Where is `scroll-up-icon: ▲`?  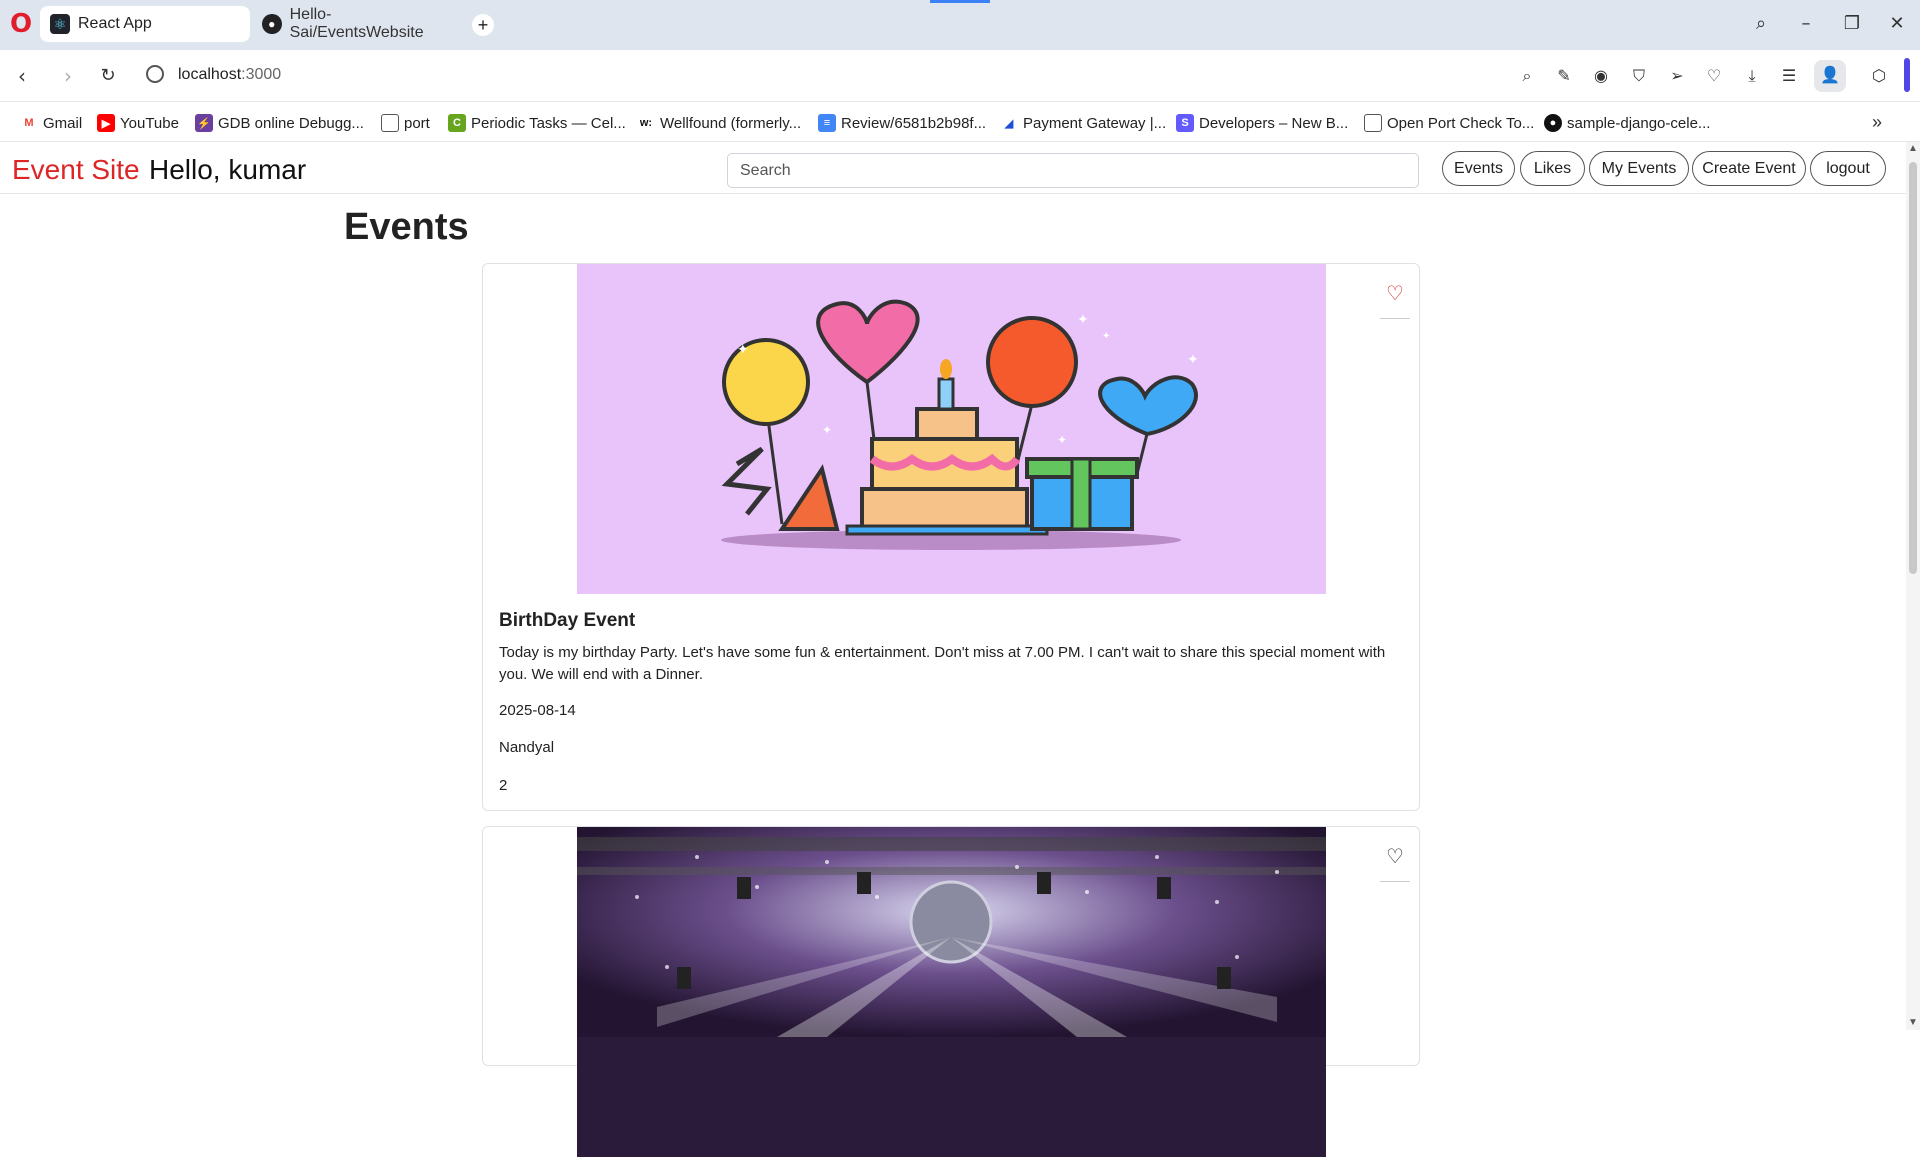 scroll-up-icon: ▲ is located at coordinates (1913, 149).